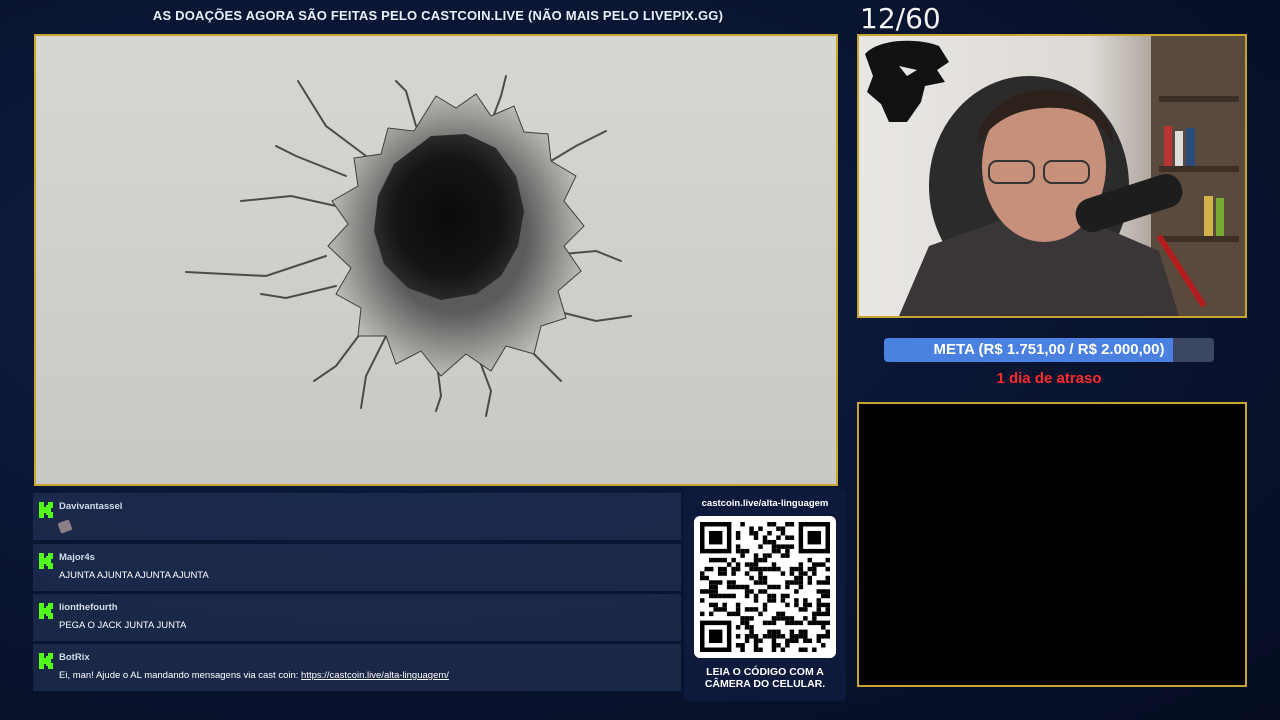 The width and height of the screenshot is (1280, 720). What do you see at coordinates (77, 557) in the screenshot?
I see `chat-username: Major4s` at bounding box center [77, 557].